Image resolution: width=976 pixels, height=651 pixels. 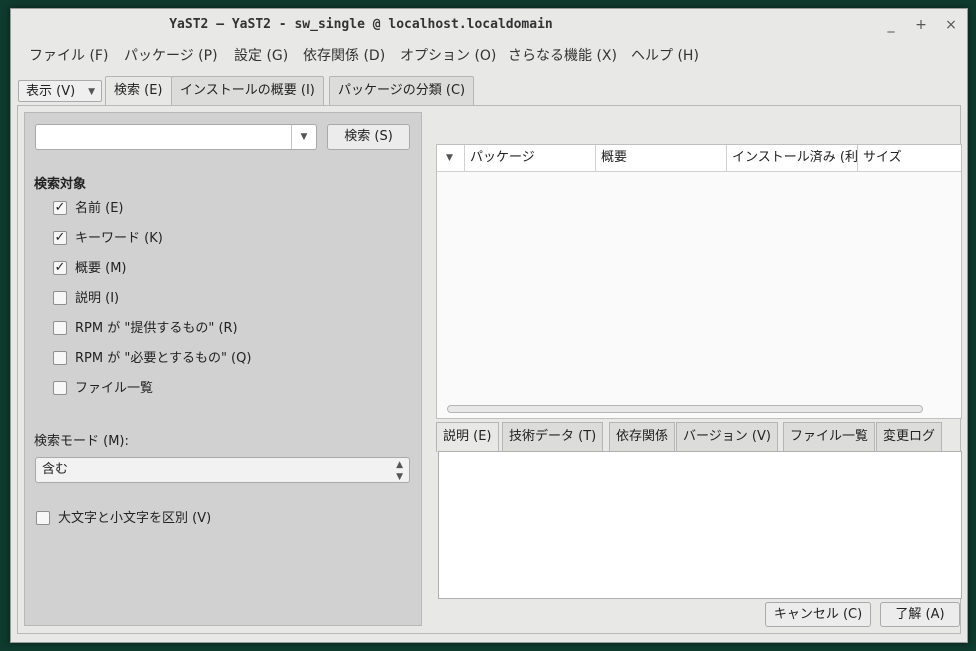 I want to click on view-button: 表示 (V) ▼, so click(x=60, y=91).